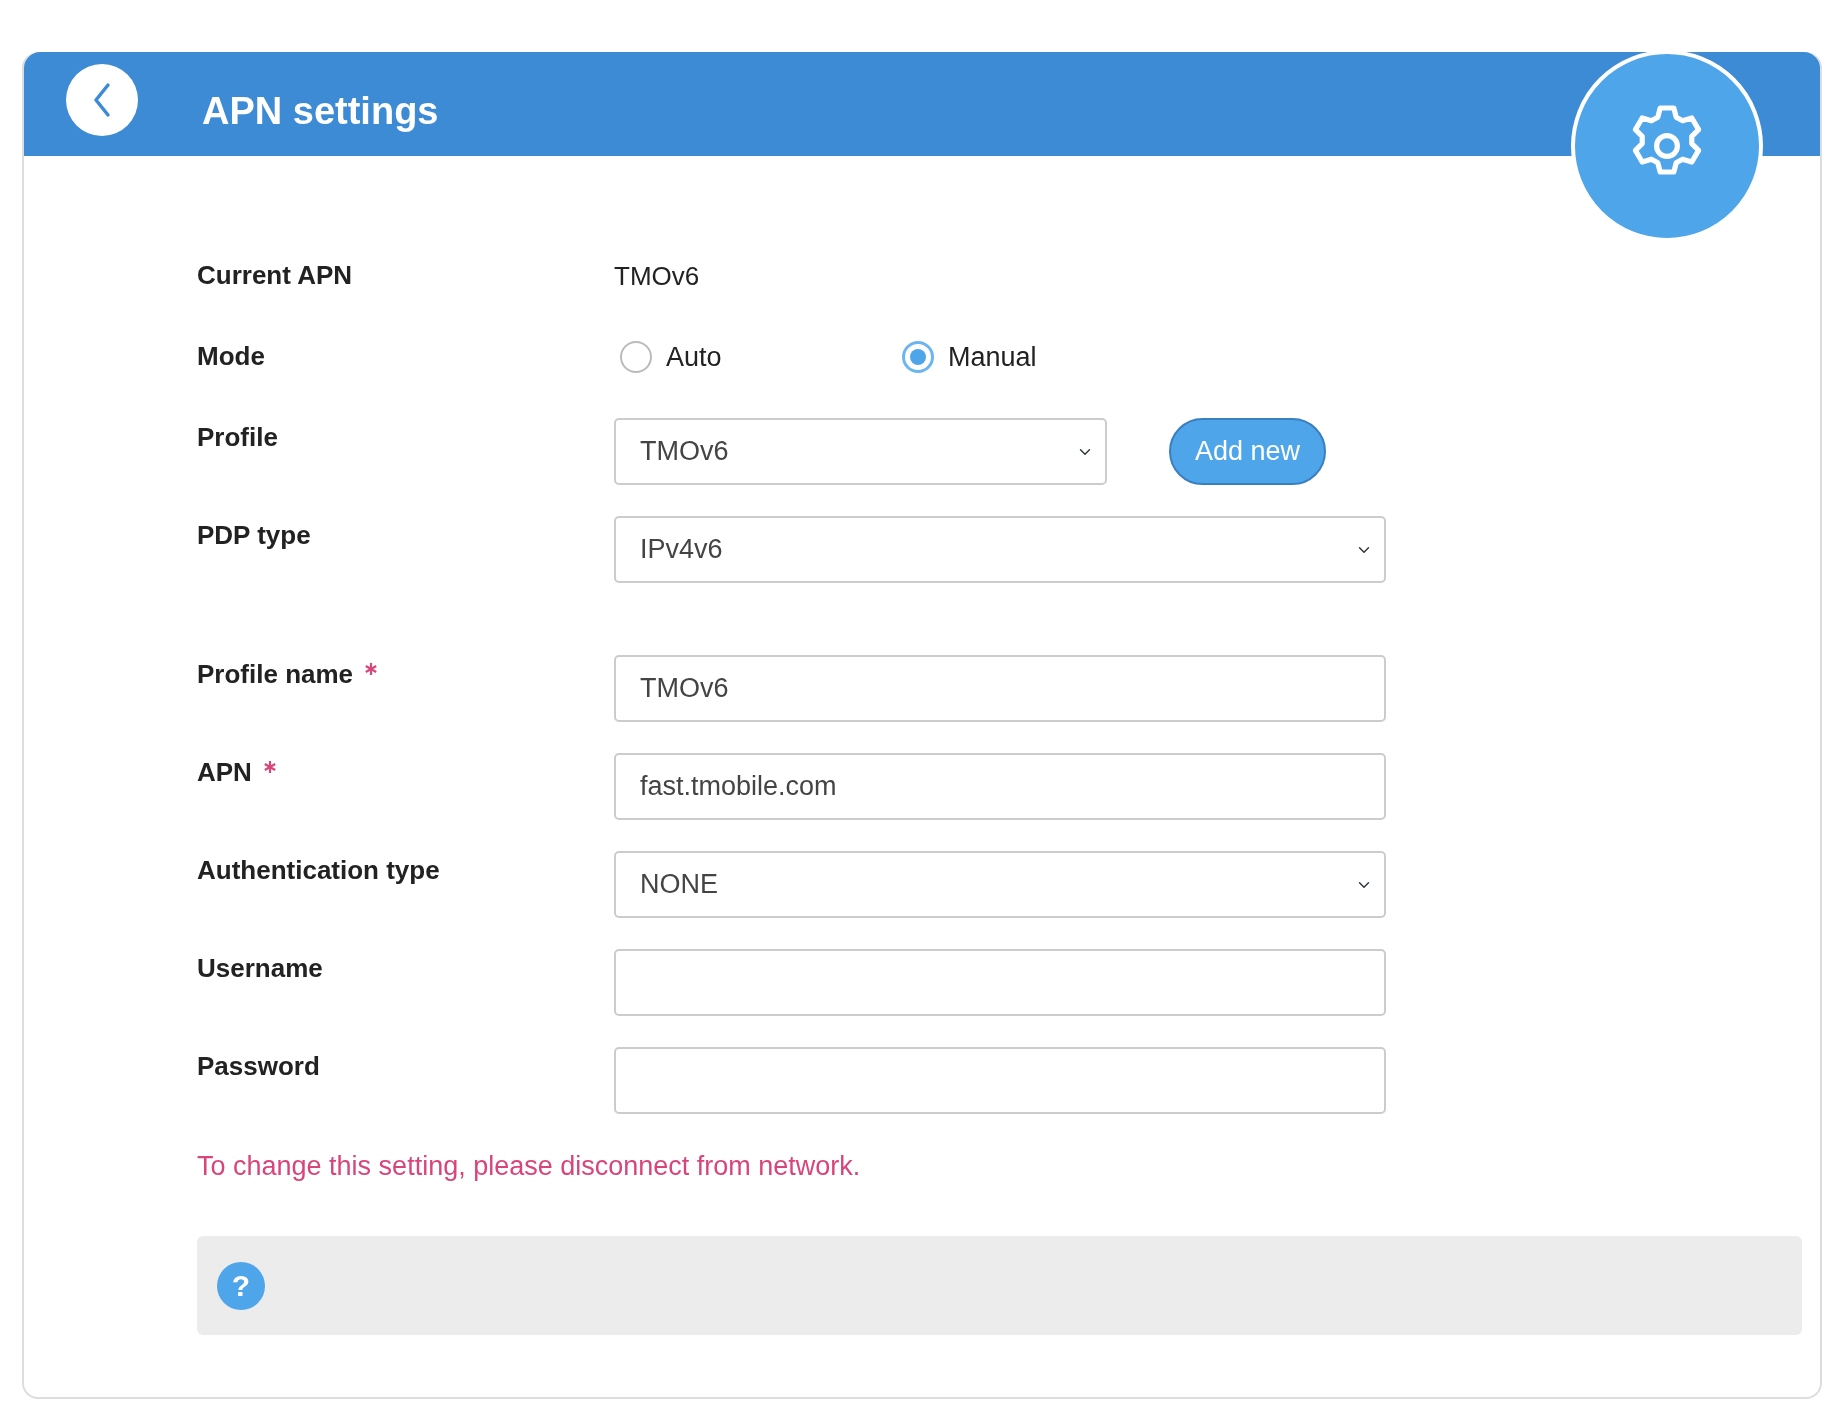 The width and height of the screenshot is (1842, 1420). I want to click on dropdown: TMOv6, so click(860, 451).